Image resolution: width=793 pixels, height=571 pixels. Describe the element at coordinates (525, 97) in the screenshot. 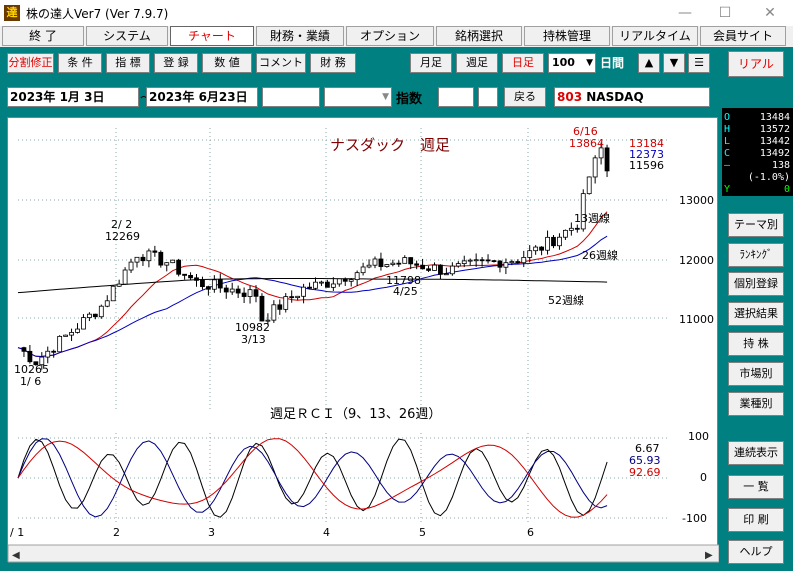

I see `back-button: 戻る` at that location.